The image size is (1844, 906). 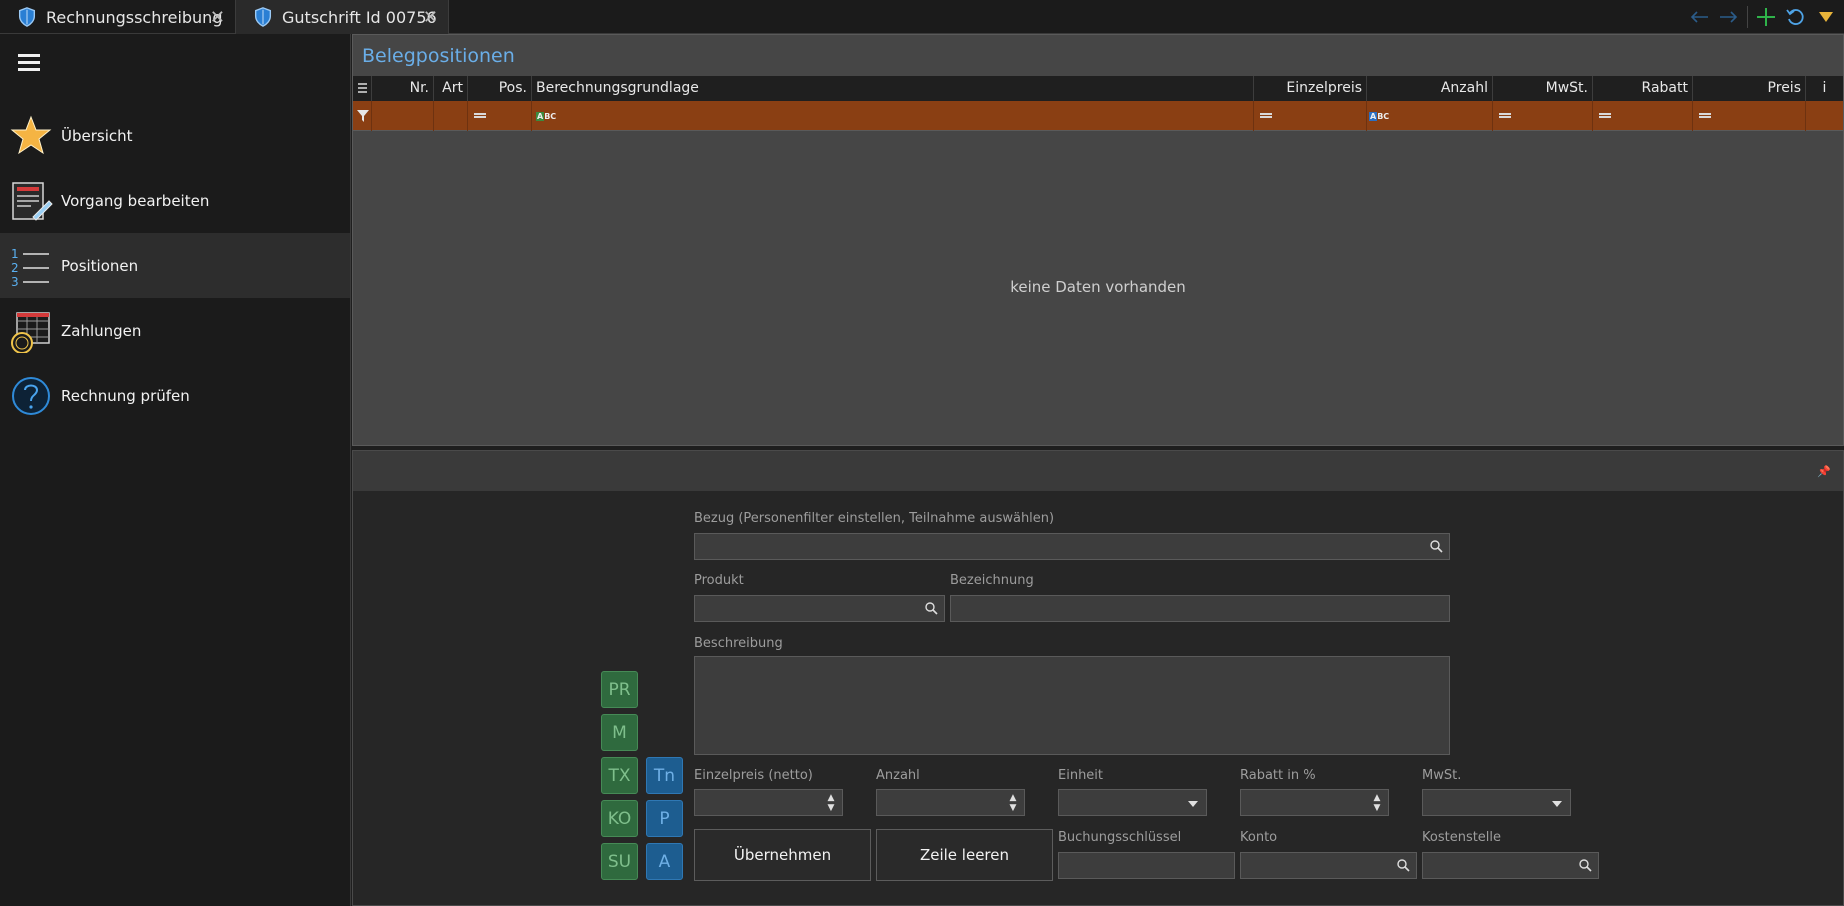 What do you see at coordinates (1314, 802) in the screenshot?
I see `rabatt-stepper: ▲ ▼` at bounding box center [1314, 802].